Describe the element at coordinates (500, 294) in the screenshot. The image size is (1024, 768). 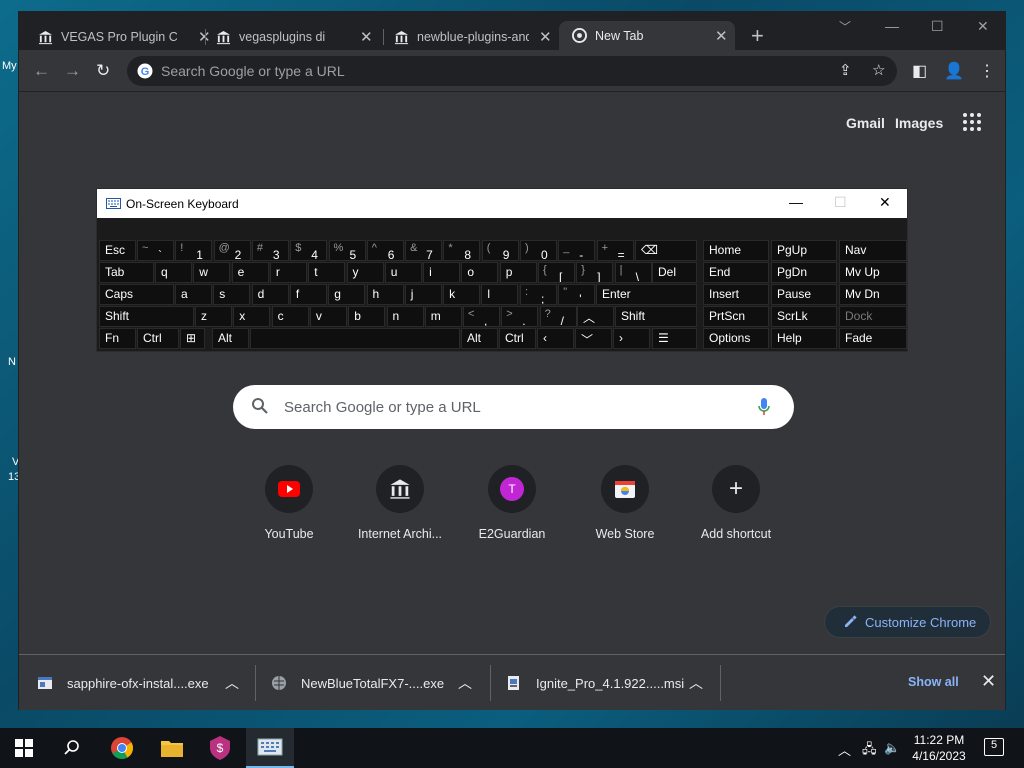
I see `key-letter: l` at that location.